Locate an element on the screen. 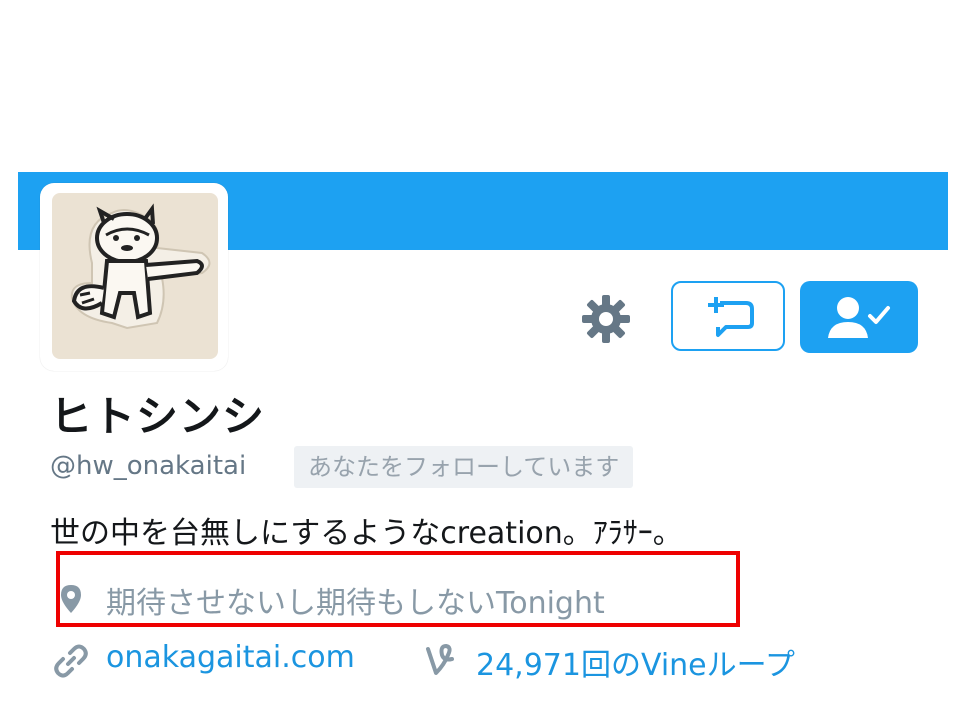 The height and width of the screenshot is (720, 960). map-pin-icon is located at coordinates (71, 599).